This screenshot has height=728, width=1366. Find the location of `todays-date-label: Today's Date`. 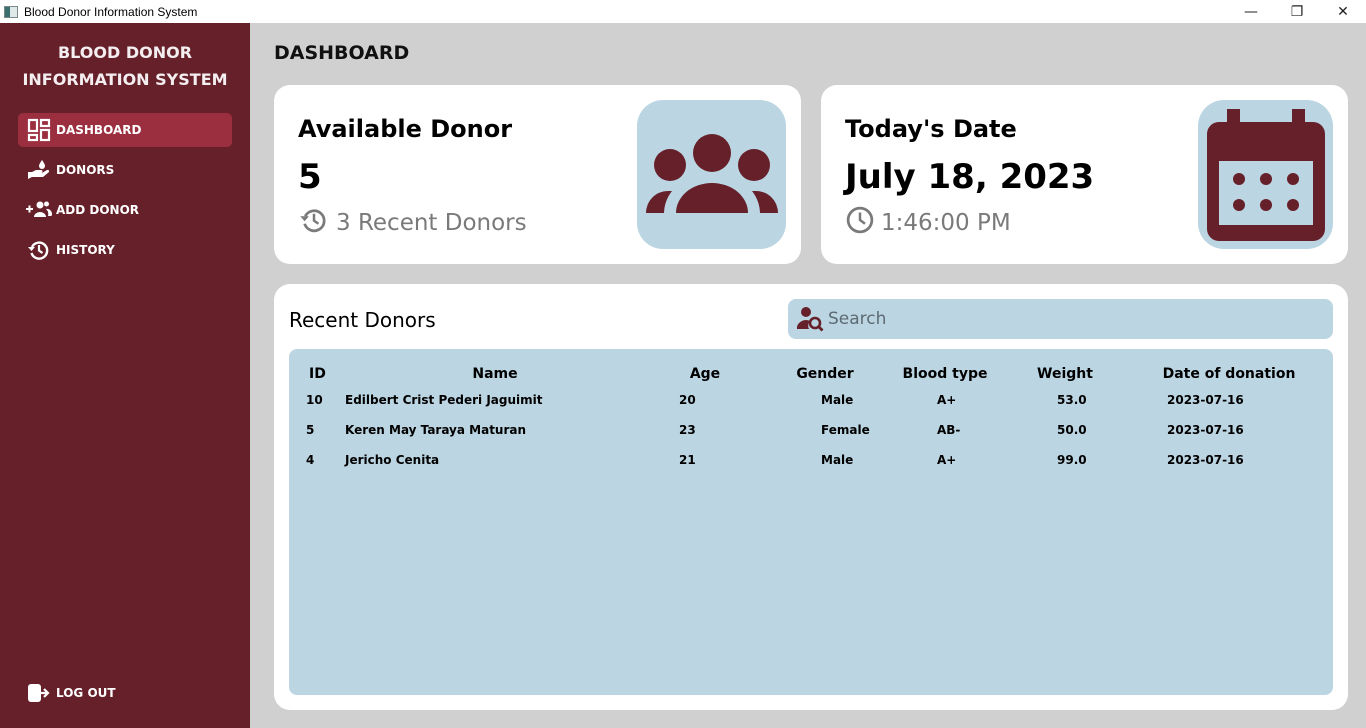

todays-date-label: Today's Date is located at coordinates (931, 129).